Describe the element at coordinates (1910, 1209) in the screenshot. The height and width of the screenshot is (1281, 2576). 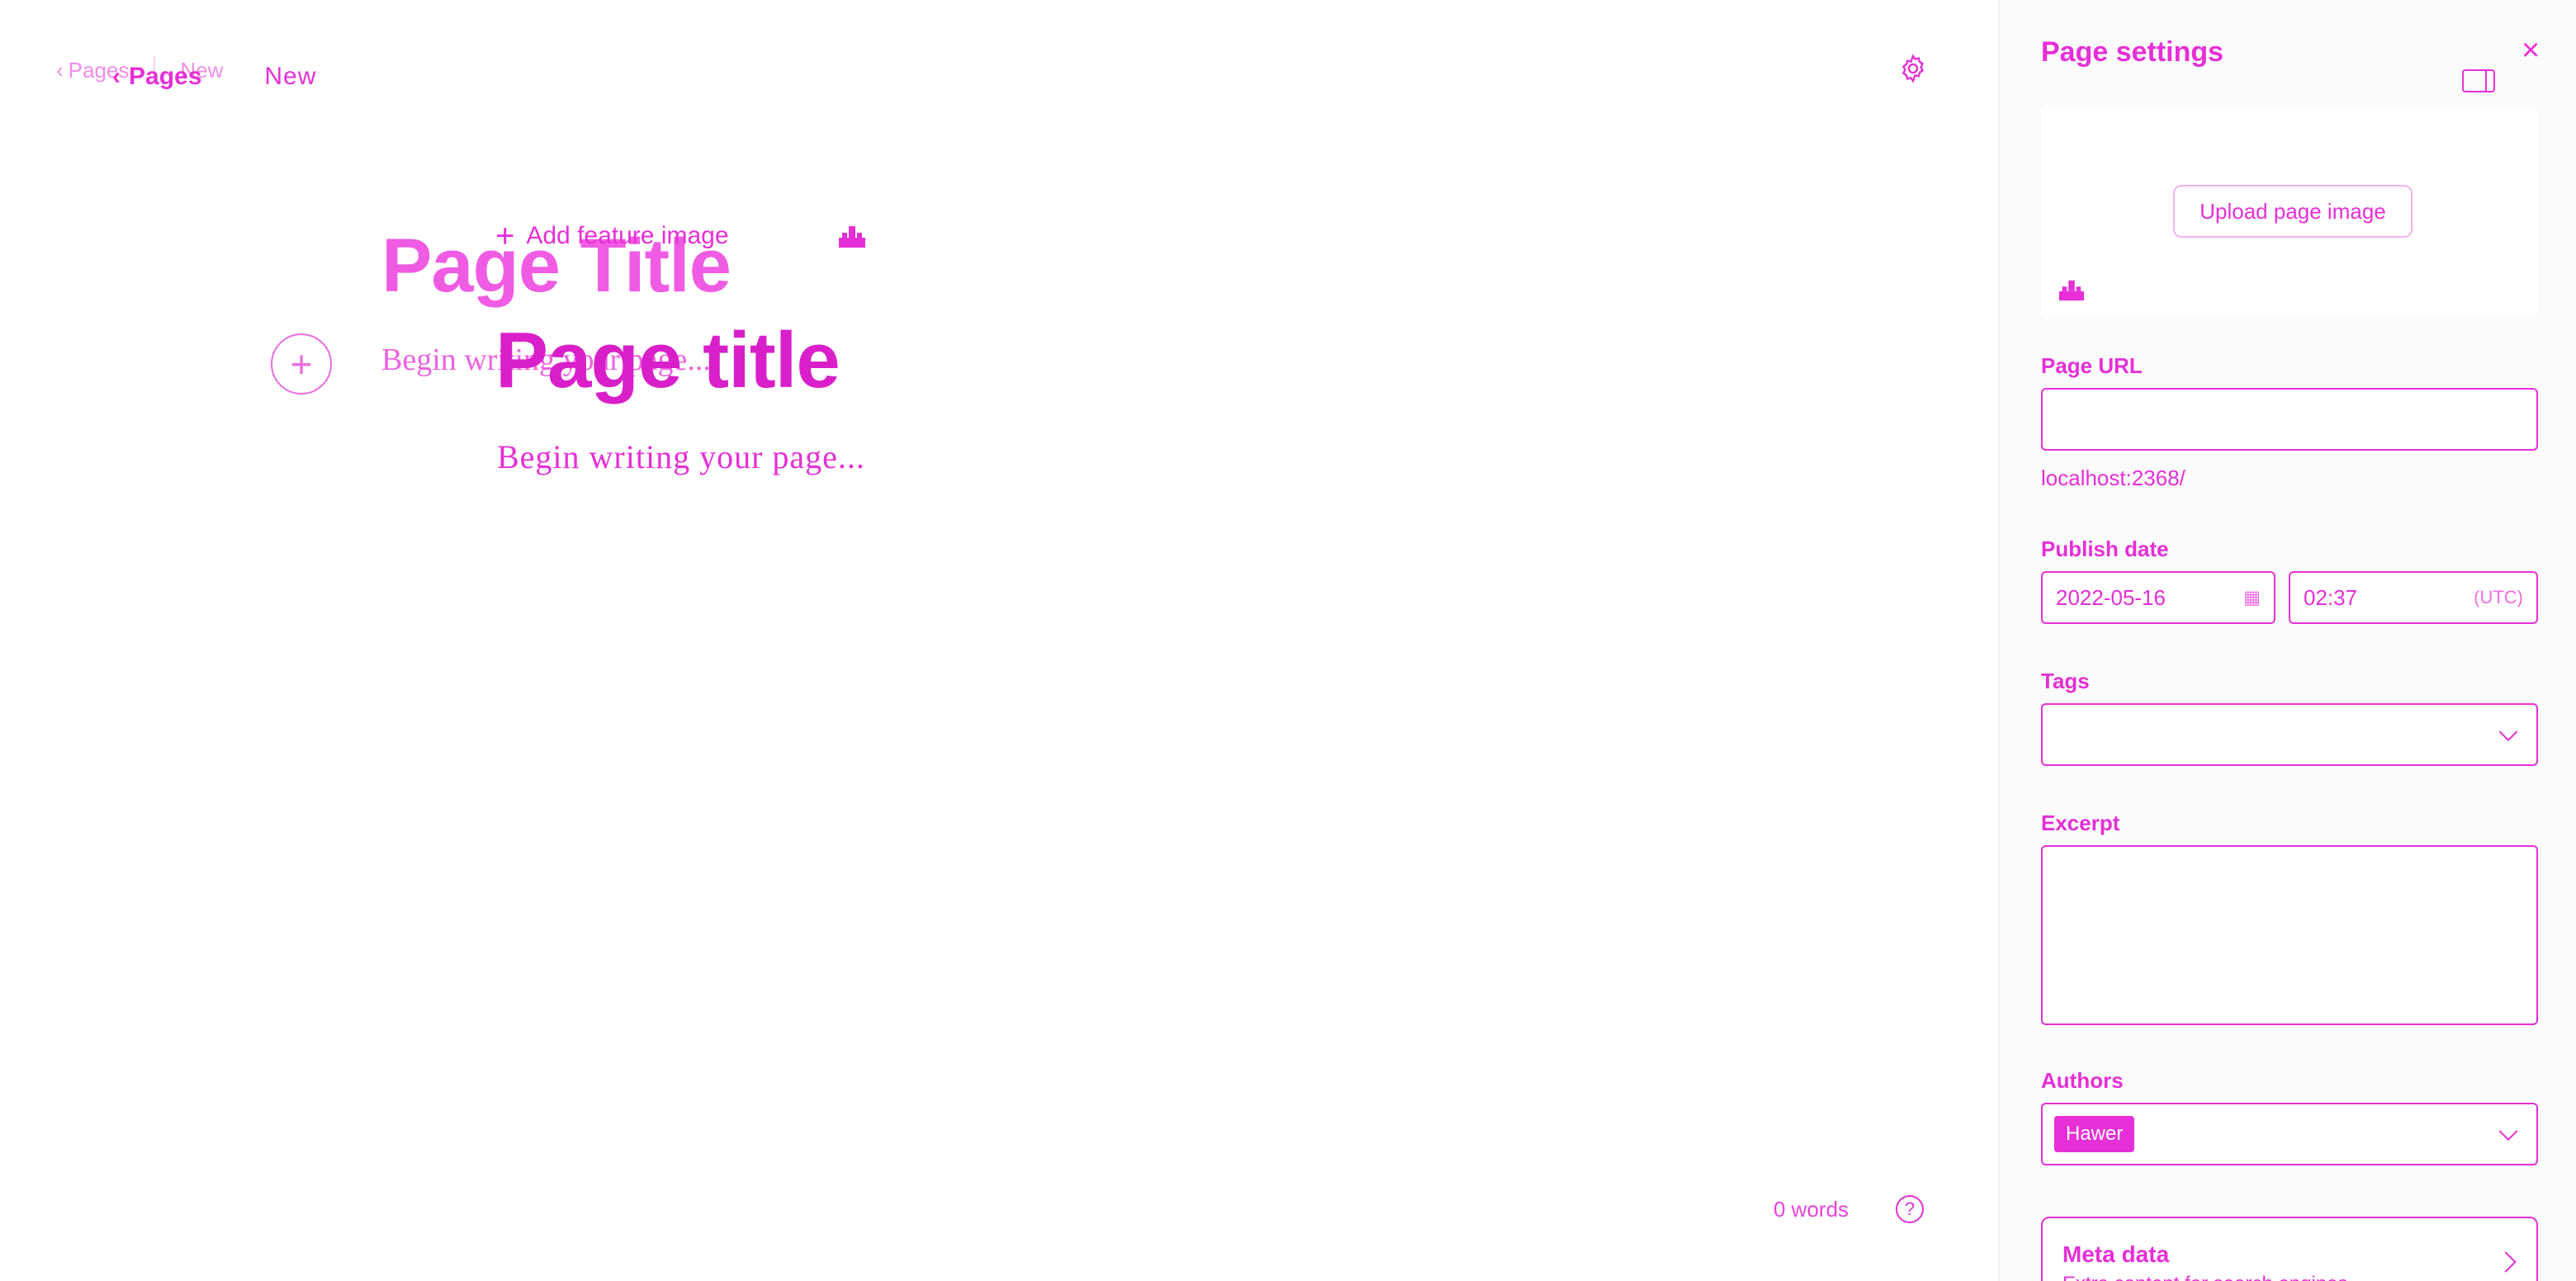
I see `help-icon: ?` at that location.